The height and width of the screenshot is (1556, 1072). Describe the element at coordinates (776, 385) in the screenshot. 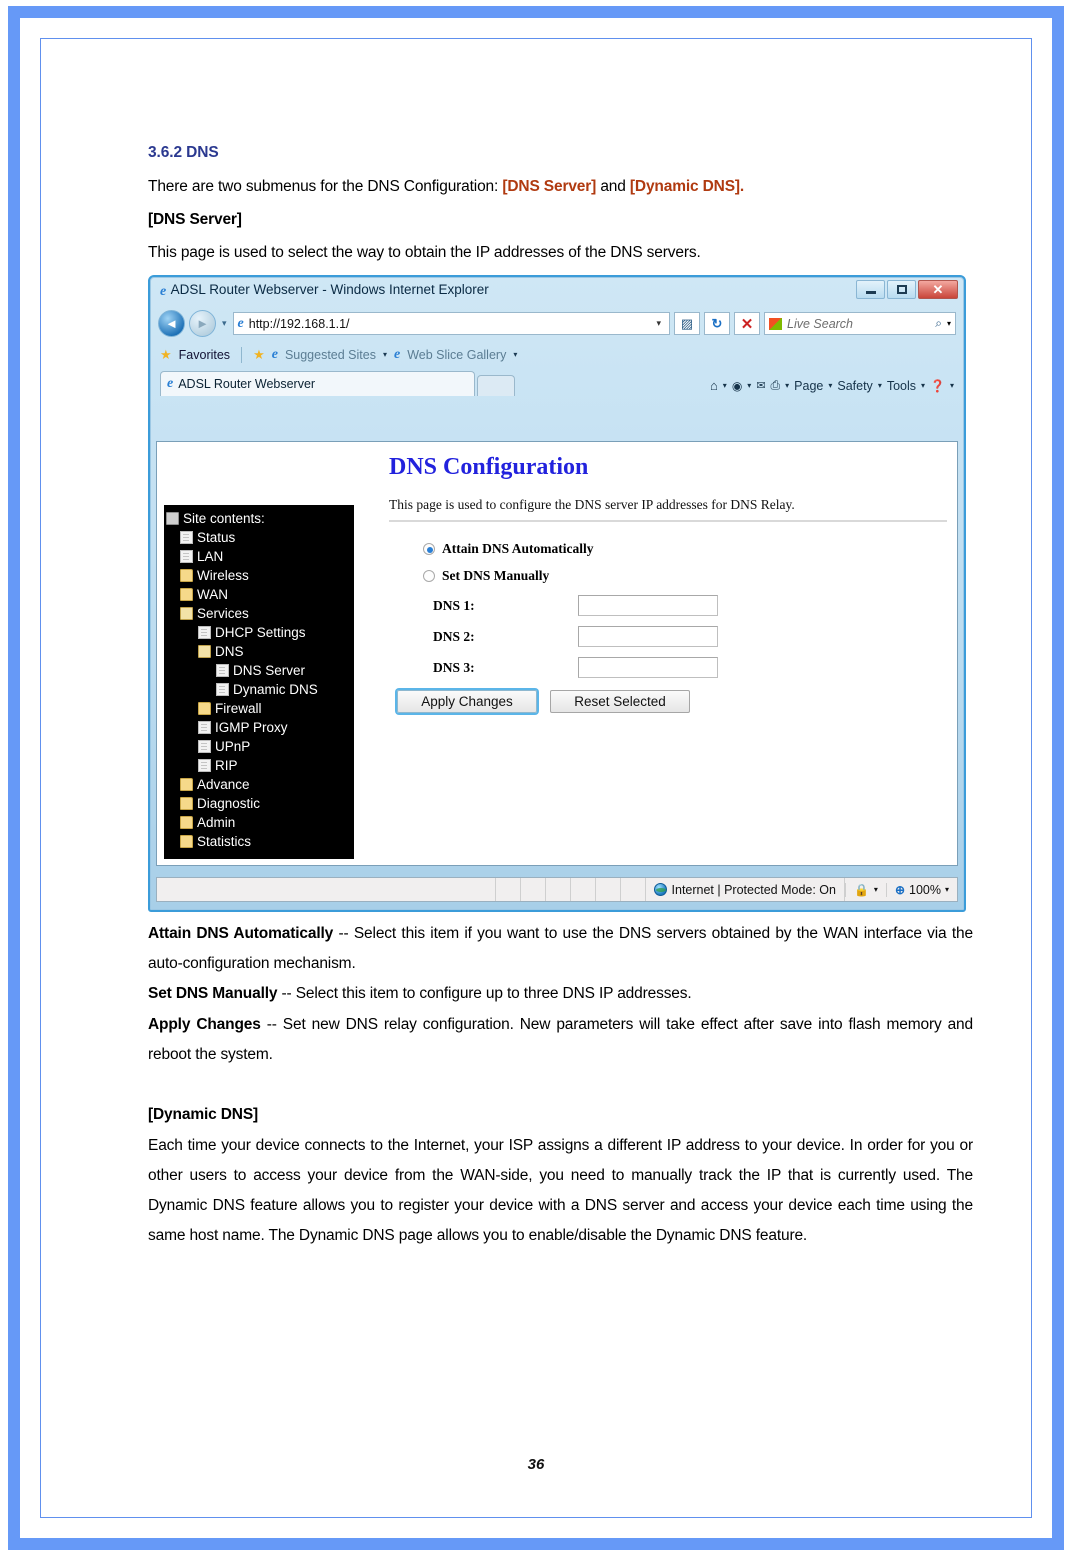

I see `print-icon: ⎙` at that location.